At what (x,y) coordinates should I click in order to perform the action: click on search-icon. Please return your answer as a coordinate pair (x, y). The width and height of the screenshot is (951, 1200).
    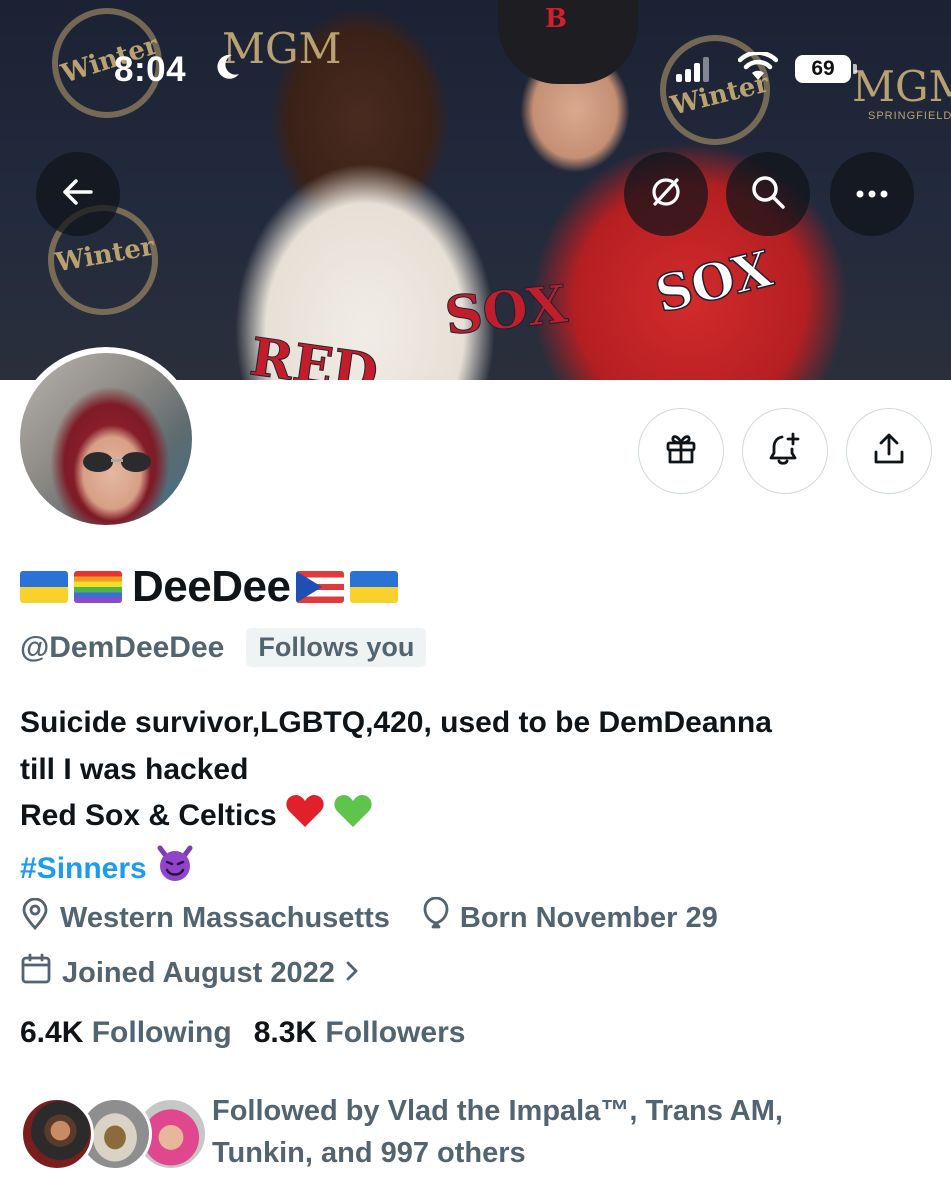
    Looking at the image, I should click on (768, 194).